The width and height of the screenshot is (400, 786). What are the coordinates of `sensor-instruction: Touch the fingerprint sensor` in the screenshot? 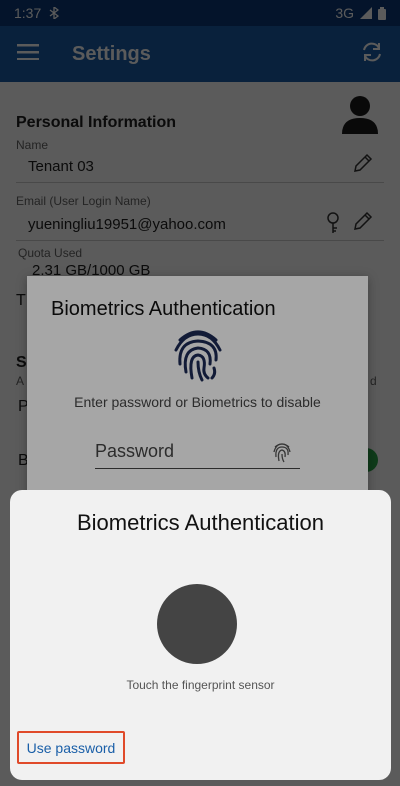 It's located at (200, 685).